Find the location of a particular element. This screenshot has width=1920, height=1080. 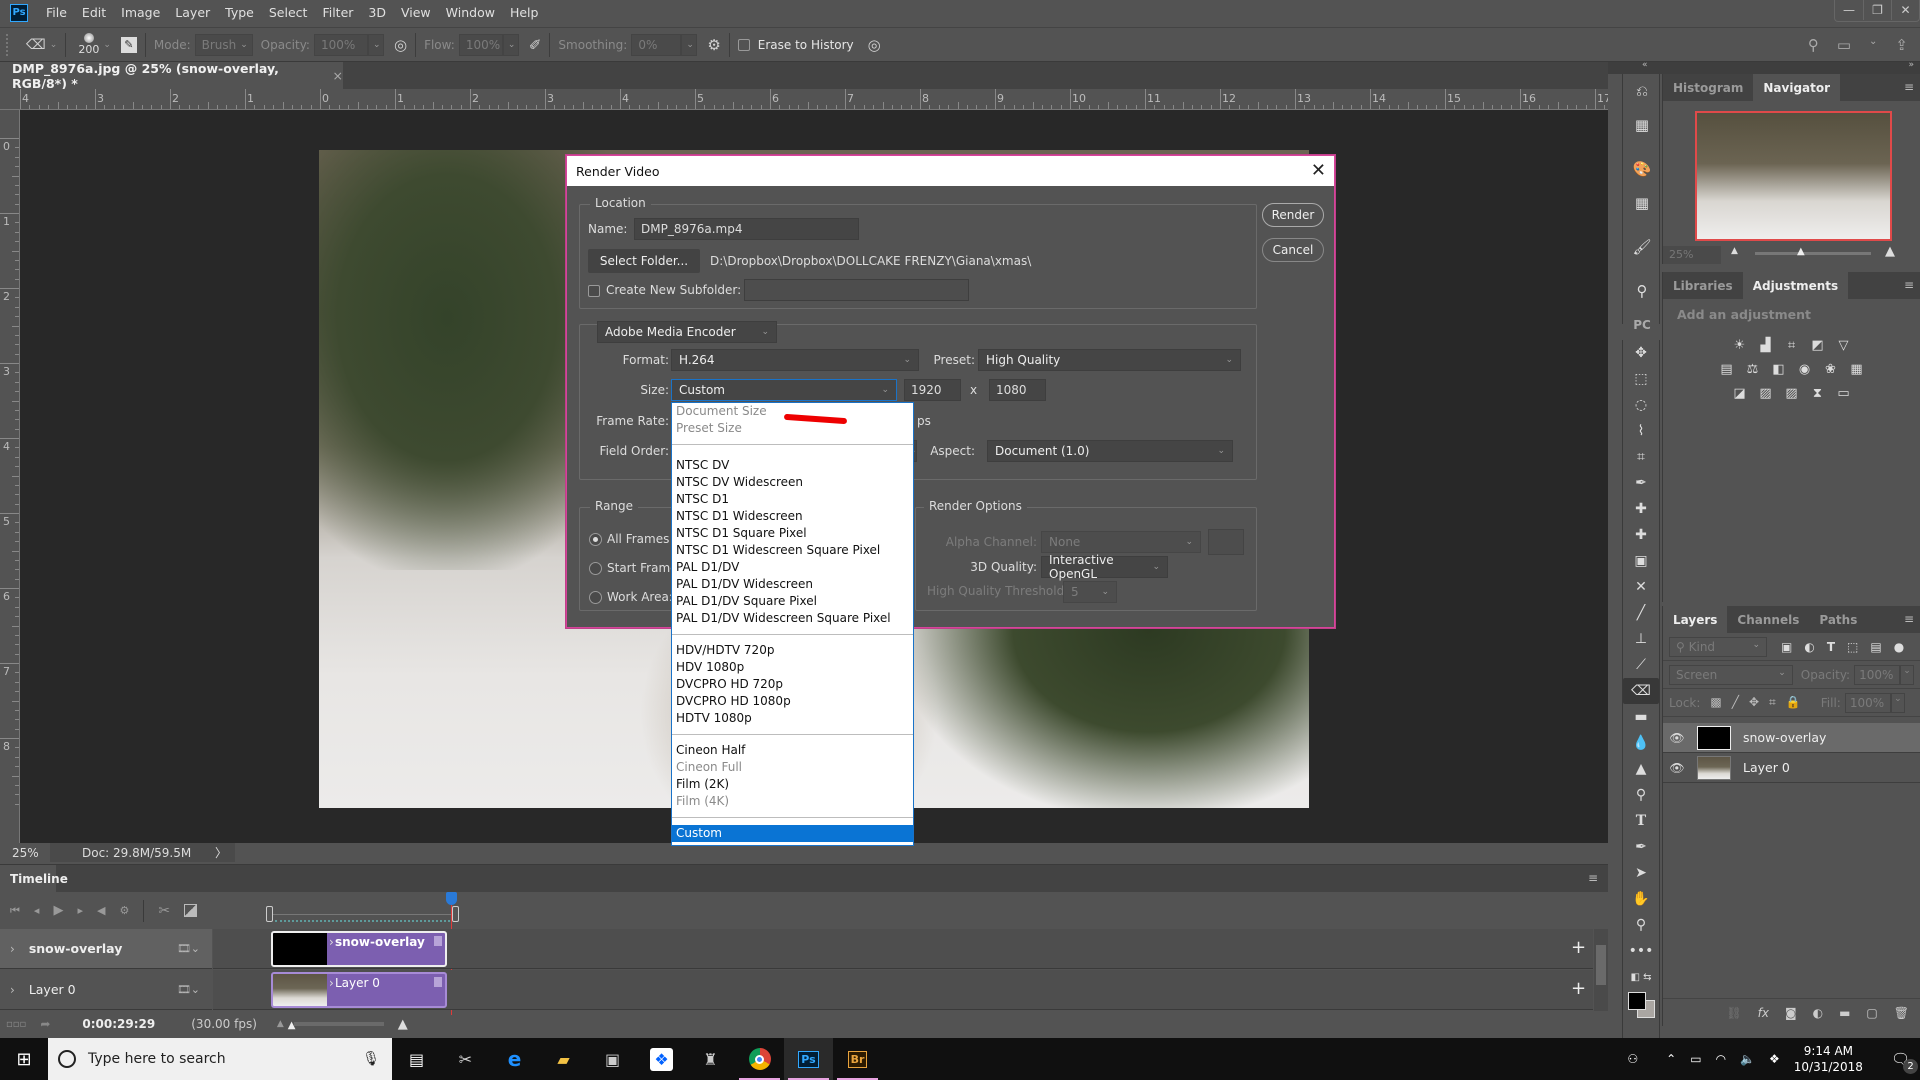

link-layers-icon: ⛓ is located at coordinates (1733, 1013).